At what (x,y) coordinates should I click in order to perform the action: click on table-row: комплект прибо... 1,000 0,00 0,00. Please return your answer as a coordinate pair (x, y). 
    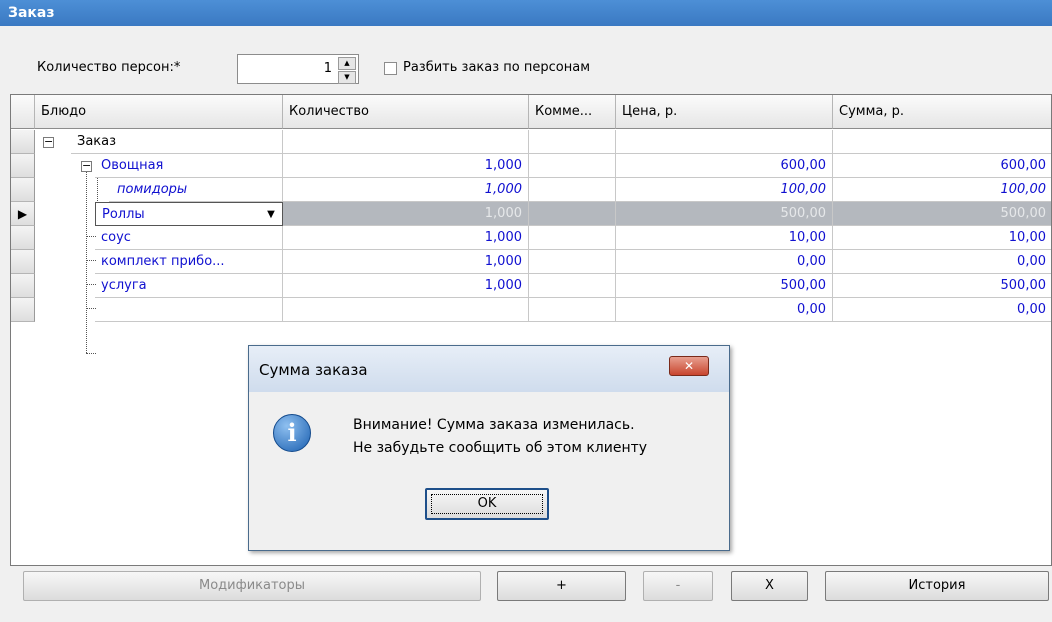
    Looking at the image, I should click on (531, 262).